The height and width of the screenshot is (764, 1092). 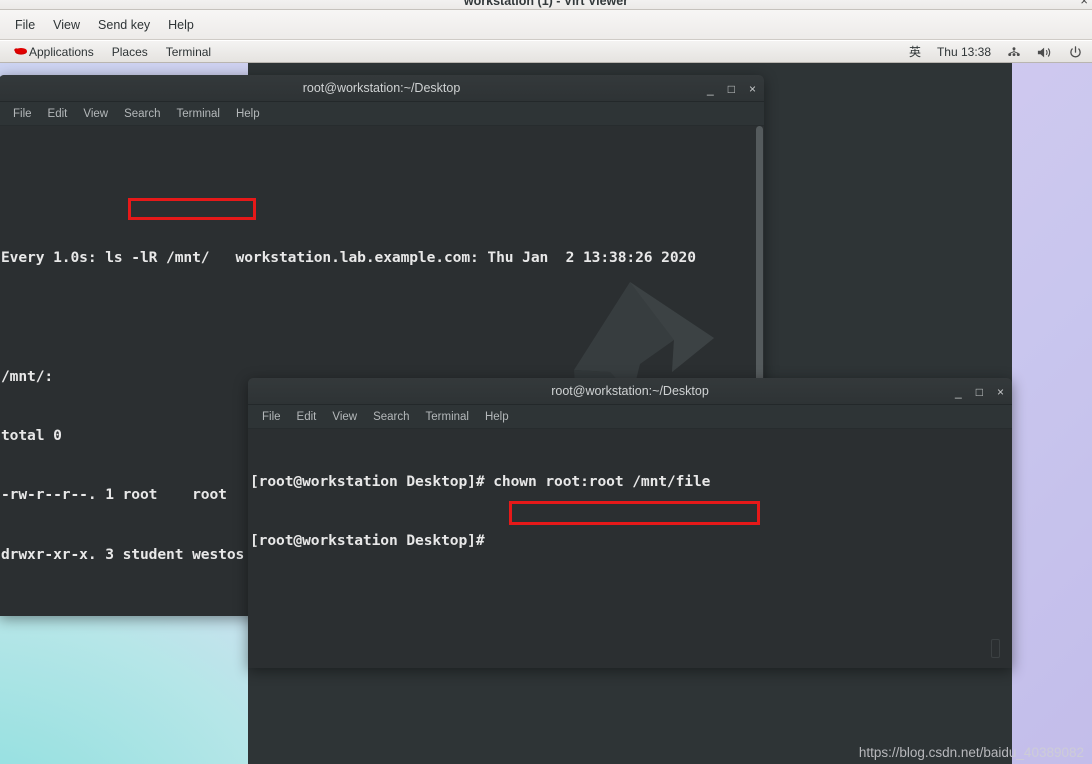 What do you see at coordinates (367, 540) in the screenshot?
I see `terminal-two-line-1: [root@workstation Desktop]#` at bounding box center [367, 540].